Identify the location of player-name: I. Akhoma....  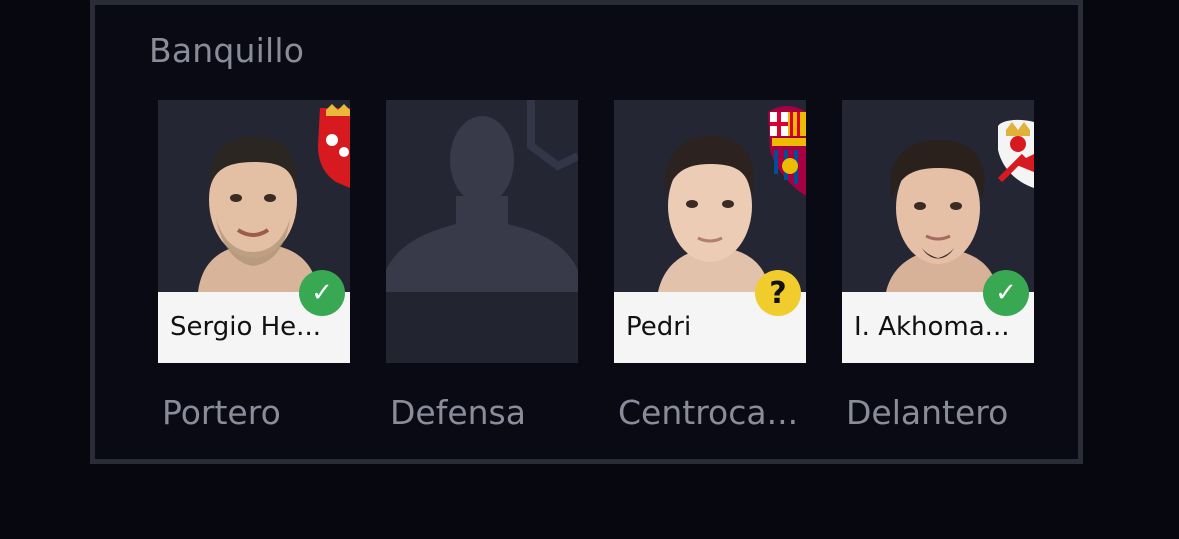
(932, 327).